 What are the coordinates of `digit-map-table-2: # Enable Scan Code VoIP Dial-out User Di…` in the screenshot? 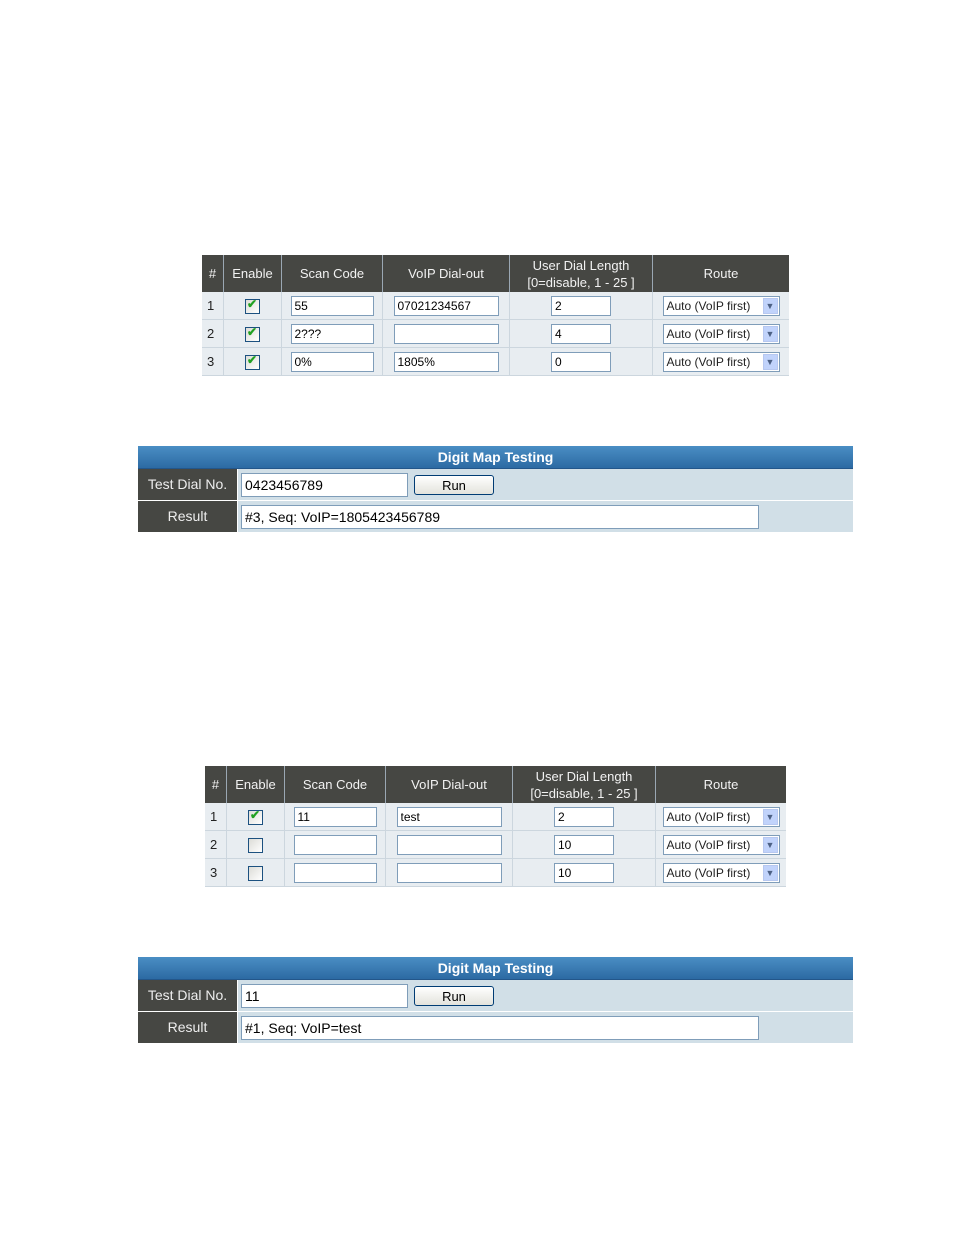 It's located at (495, 826).